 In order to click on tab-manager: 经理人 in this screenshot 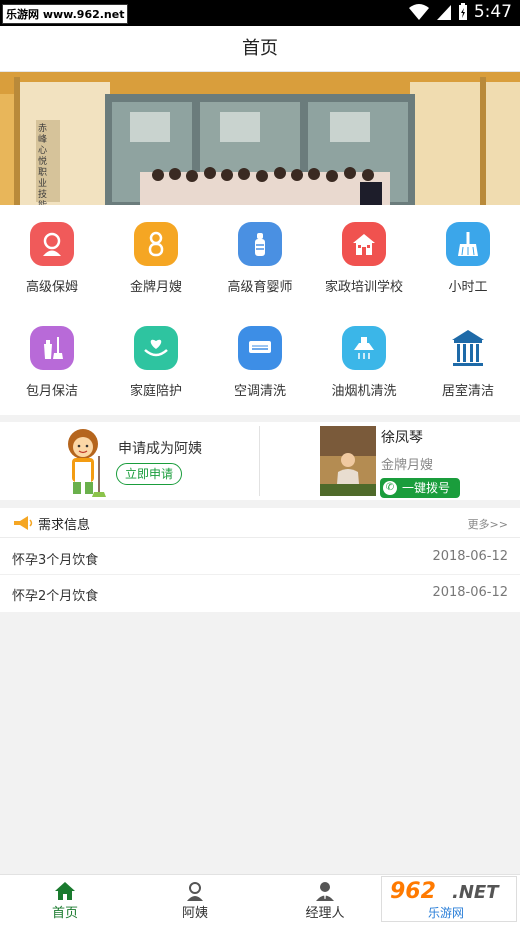, I will do `click(325, 900)`.